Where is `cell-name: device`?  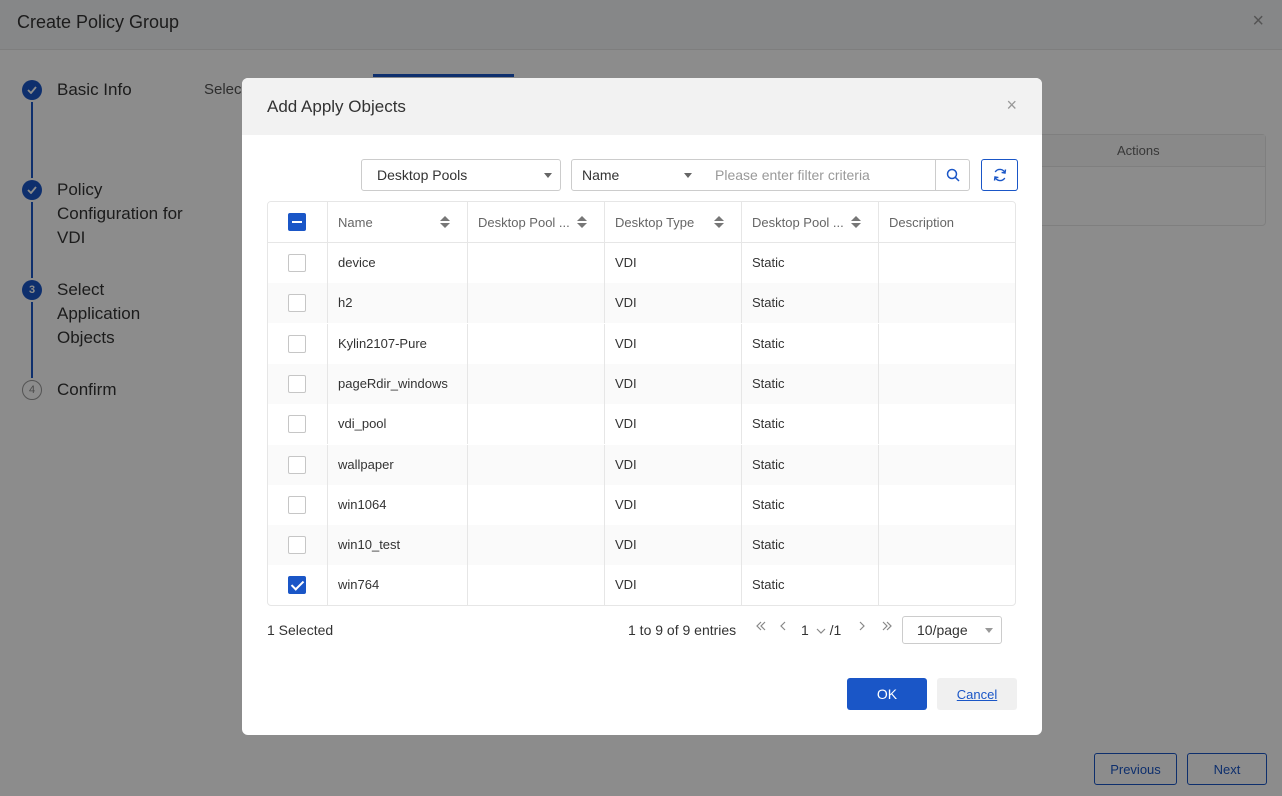
cell-name: device is located at coordinates (398, 263).